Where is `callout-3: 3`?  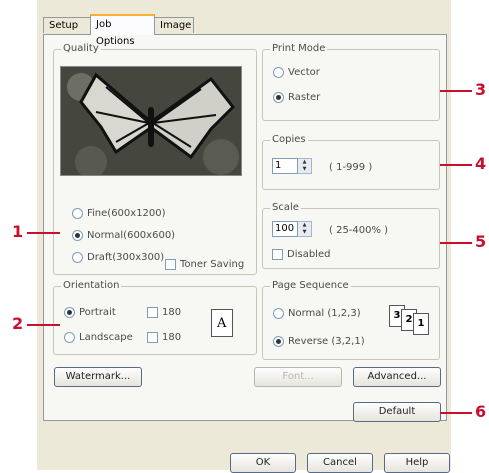
callout-3: 3 is located at coordinates (481, 89).